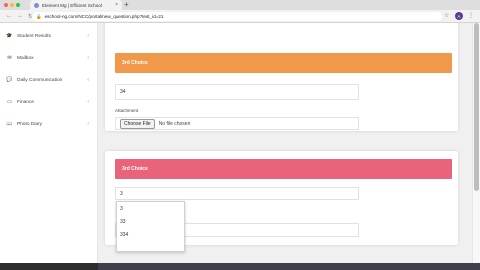  I want to click on nav-buttons: ← → ↻, so click(19, 16).